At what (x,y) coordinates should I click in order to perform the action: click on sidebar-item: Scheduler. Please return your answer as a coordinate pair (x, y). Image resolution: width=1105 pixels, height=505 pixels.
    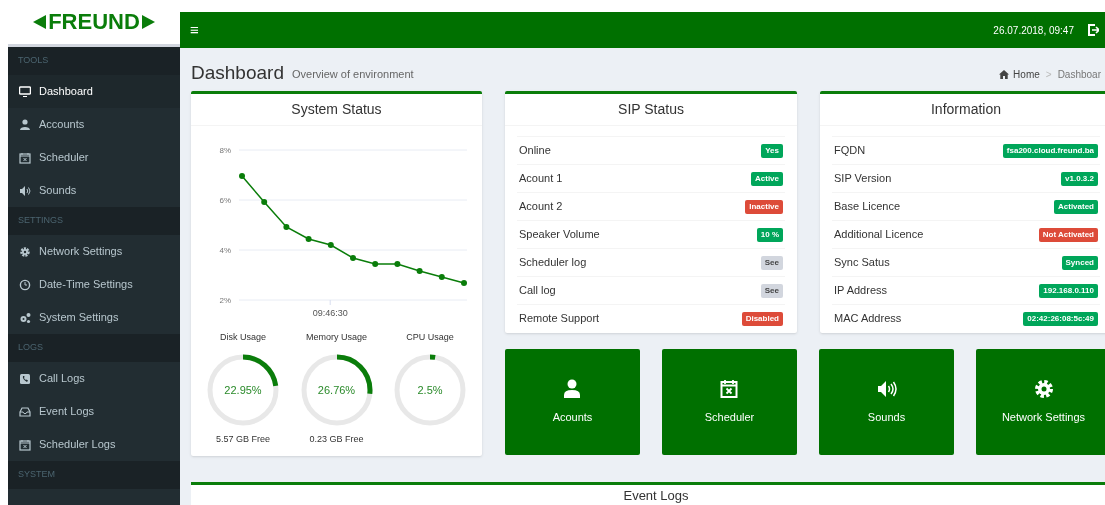
    Looking at the image, I should click on (94, 157).